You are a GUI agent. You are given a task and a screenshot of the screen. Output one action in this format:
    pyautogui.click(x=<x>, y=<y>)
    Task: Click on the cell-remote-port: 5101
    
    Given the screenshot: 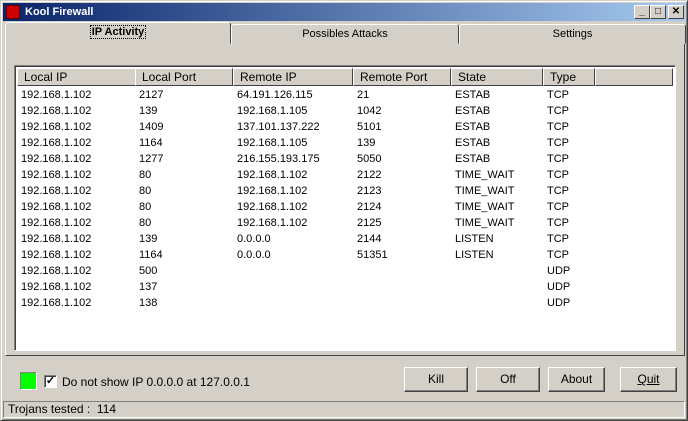 What is the action you would take?
    pyautogui.click(x=369, y=127)
    